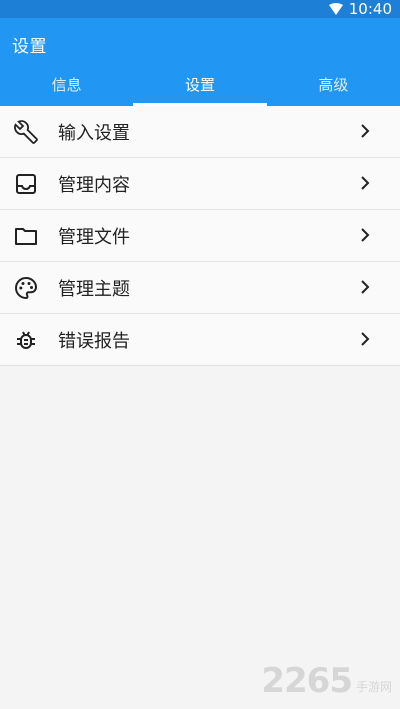 The height and width of the screenshot is (709, 400). Describe the element at coordinates (200, 288) in the screenshot. I see `settings-item-theme: 管理主题` at that location.